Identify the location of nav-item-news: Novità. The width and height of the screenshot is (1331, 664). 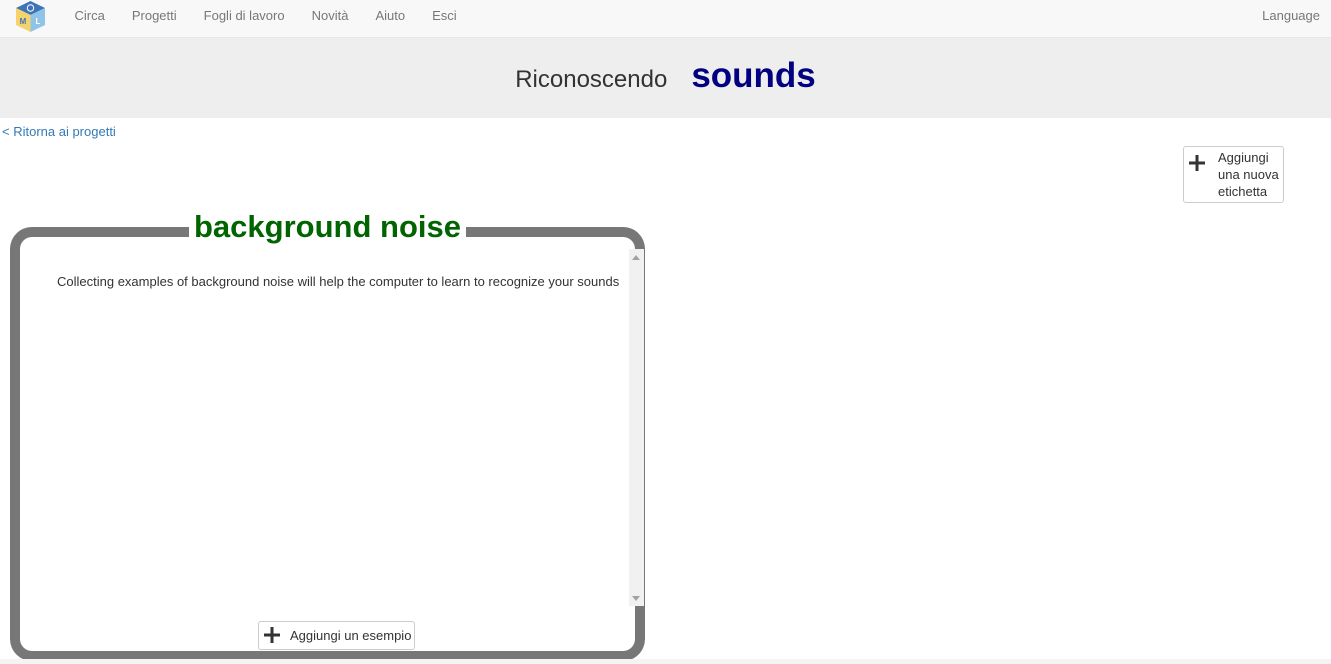
(330, 15).